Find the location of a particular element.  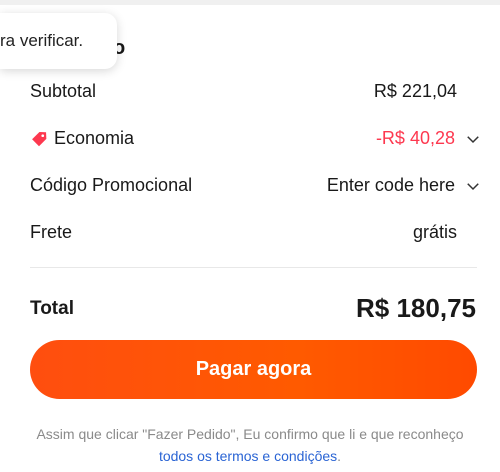

promo-code-label: Código Promocional is located at coordinates (111, 185).